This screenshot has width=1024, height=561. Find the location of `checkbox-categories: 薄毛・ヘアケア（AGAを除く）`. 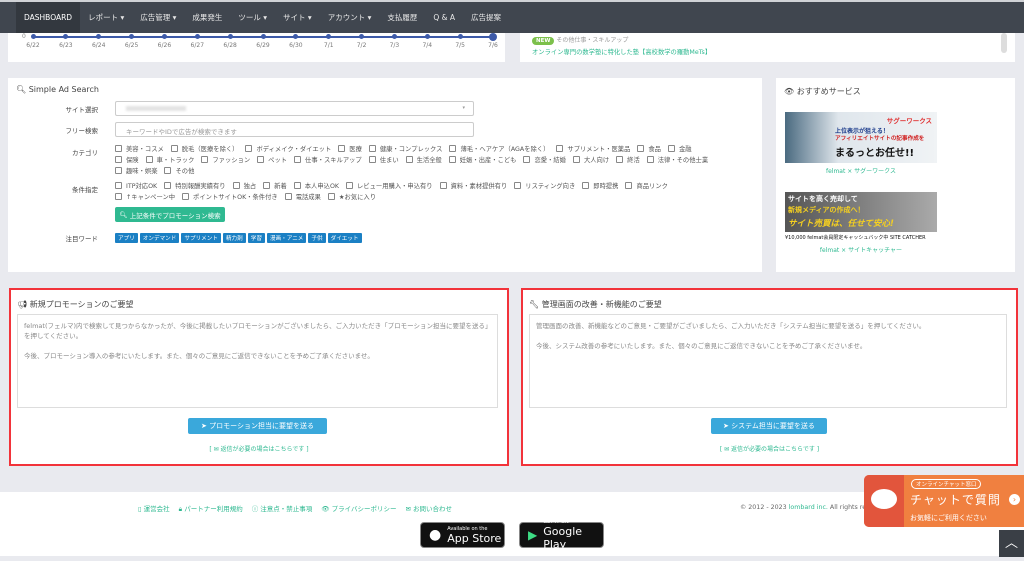

checkbox-categories: 薄毛・ヘアケア（AGAを除く） is located at coordinates (499, 148).